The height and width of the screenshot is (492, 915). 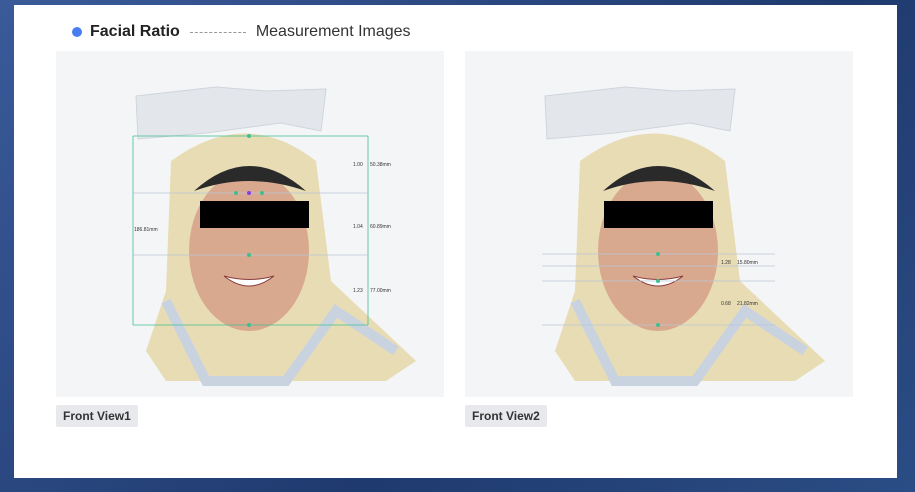 I want to click on measure-value-2: 60.89mm, so click(x=380, y=227).